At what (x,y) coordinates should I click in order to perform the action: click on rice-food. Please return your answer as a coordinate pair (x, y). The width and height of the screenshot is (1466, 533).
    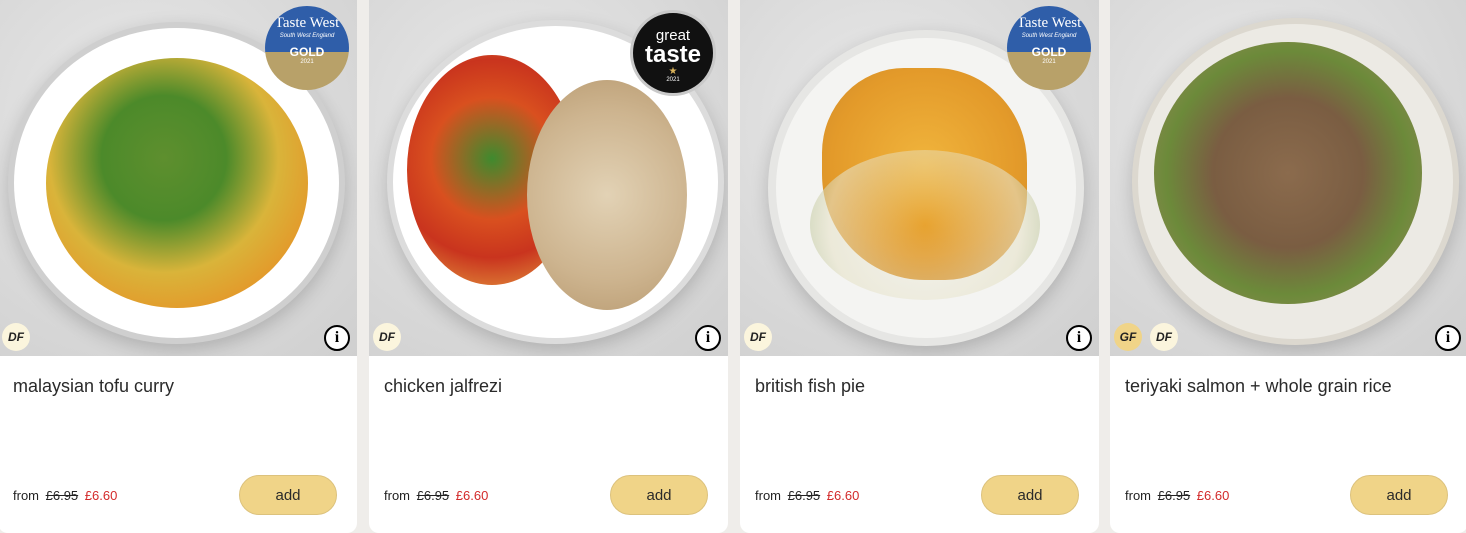
    Looking at the image, I should click on (607, 195).